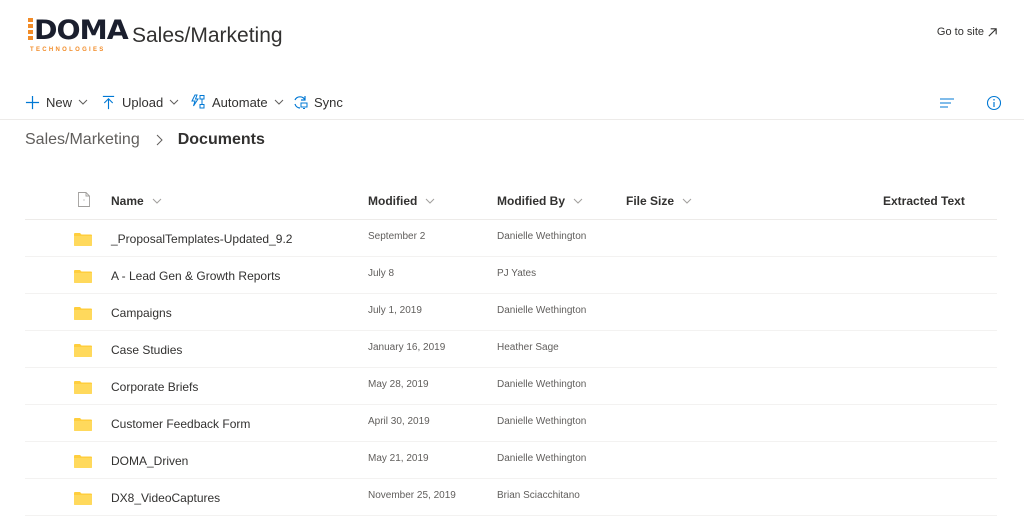 This screenshot has height=522, width=1024. Describe the element at coordinates (512, 103) in the screenshot. I see `command-bar: New Upload Automate Sync` at that location.